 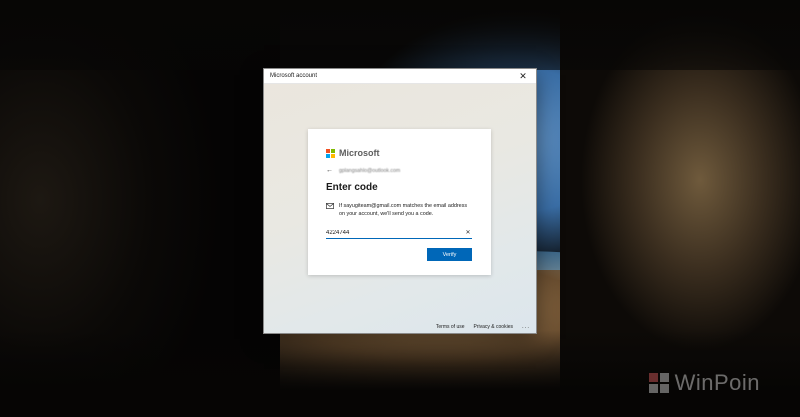 I want to click on code-field: ✕, so click(x=399, y=233).